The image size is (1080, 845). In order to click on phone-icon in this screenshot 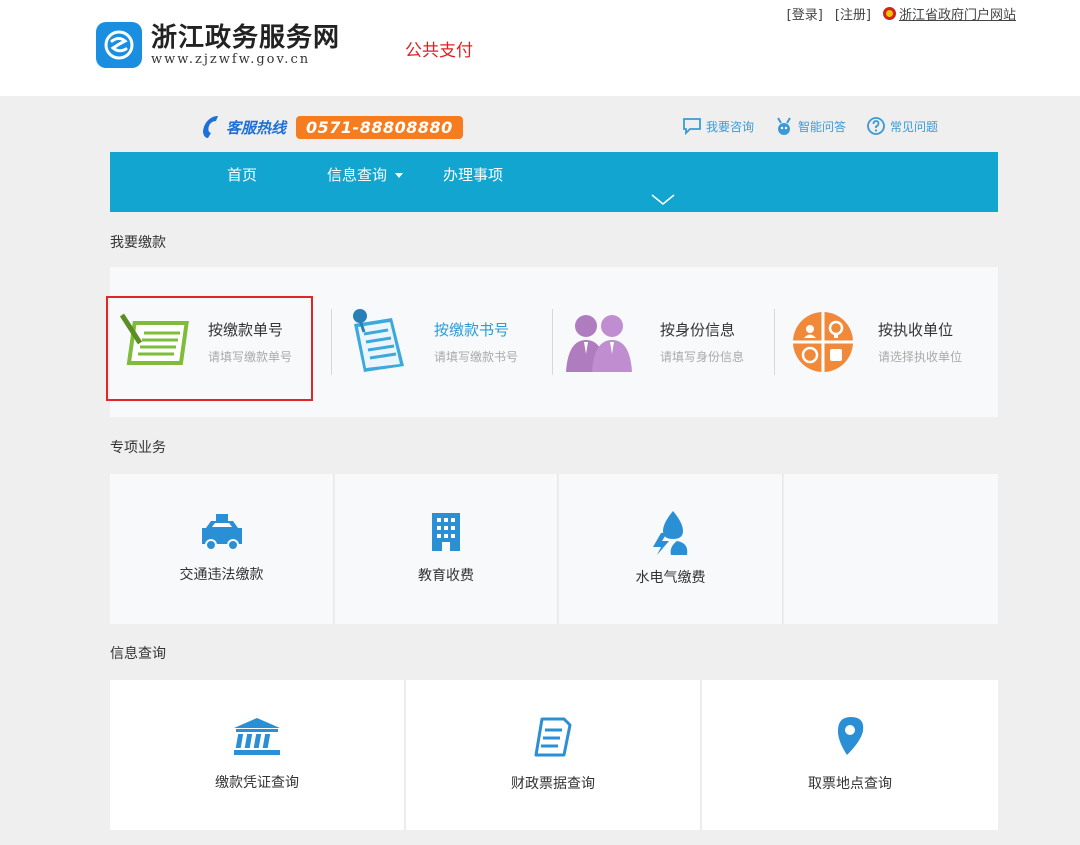, I will do `click(210, 127)`.